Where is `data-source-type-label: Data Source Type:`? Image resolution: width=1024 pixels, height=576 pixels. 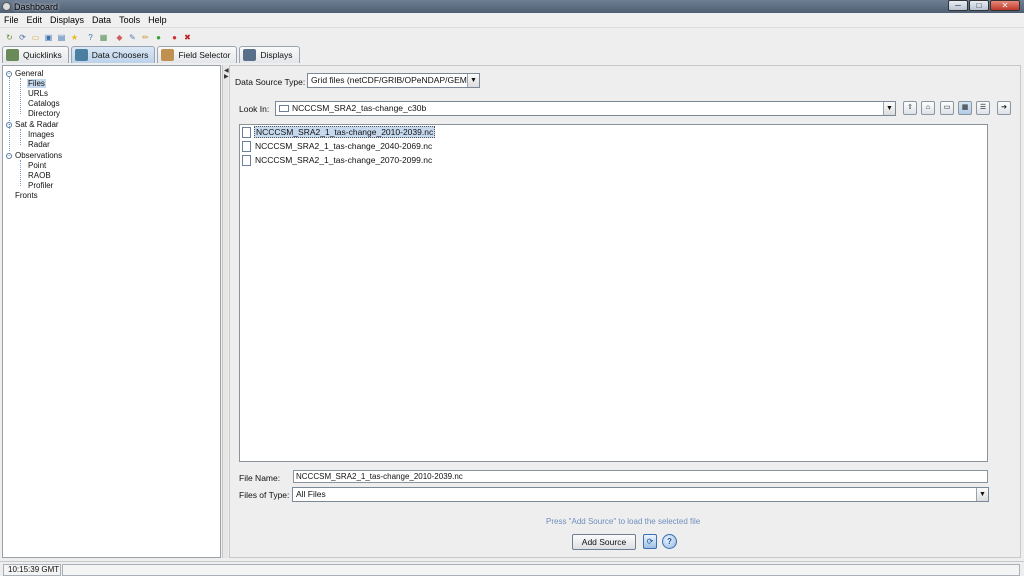 data-source-type-label: Data Source Type: is located at coordinates (270, 82).